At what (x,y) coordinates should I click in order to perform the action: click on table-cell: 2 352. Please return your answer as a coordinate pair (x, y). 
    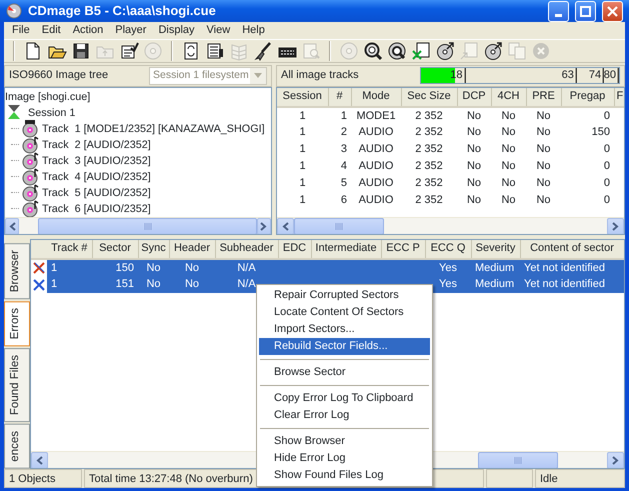
    Looking at the image, I should click on (429, 115).